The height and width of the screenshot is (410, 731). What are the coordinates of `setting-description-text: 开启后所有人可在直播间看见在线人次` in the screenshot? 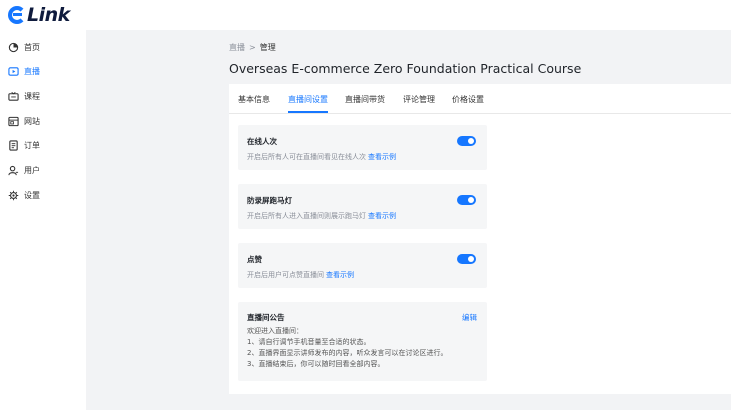 It's located at (306, 157).